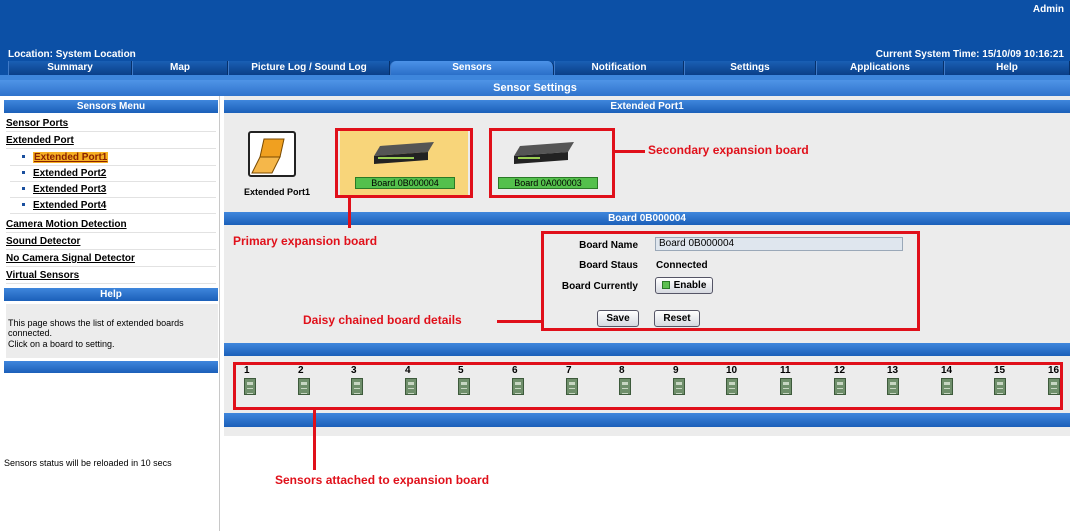  Describe the element at coordinates (113, 173) in the screenshot. I see `sidebar-item-extended-port2: Extended Port2` at that location.